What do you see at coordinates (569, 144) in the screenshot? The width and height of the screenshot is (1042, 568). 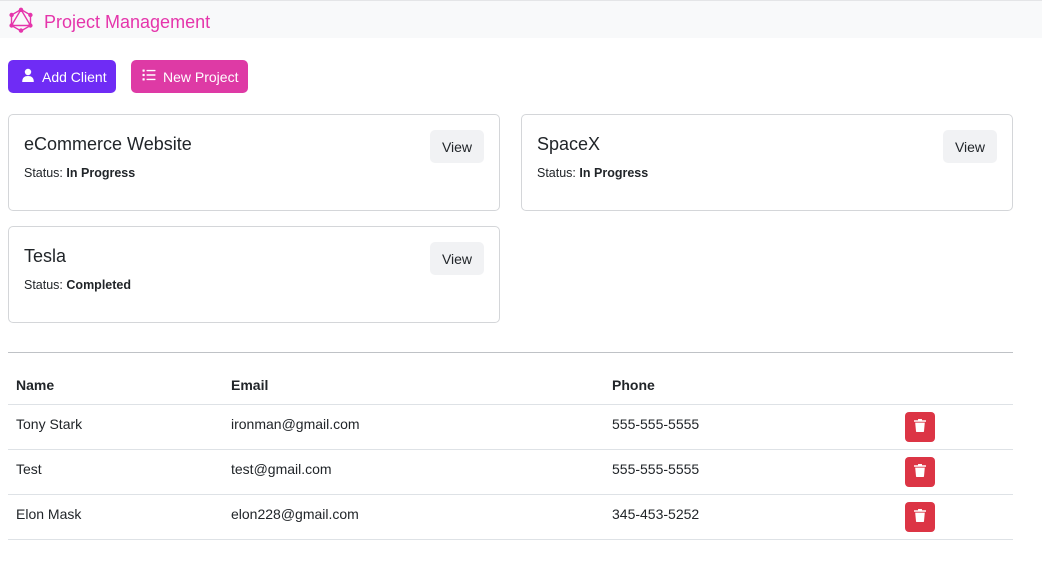 I see `project-name: SpaceX` at bounding box center [569, 144].